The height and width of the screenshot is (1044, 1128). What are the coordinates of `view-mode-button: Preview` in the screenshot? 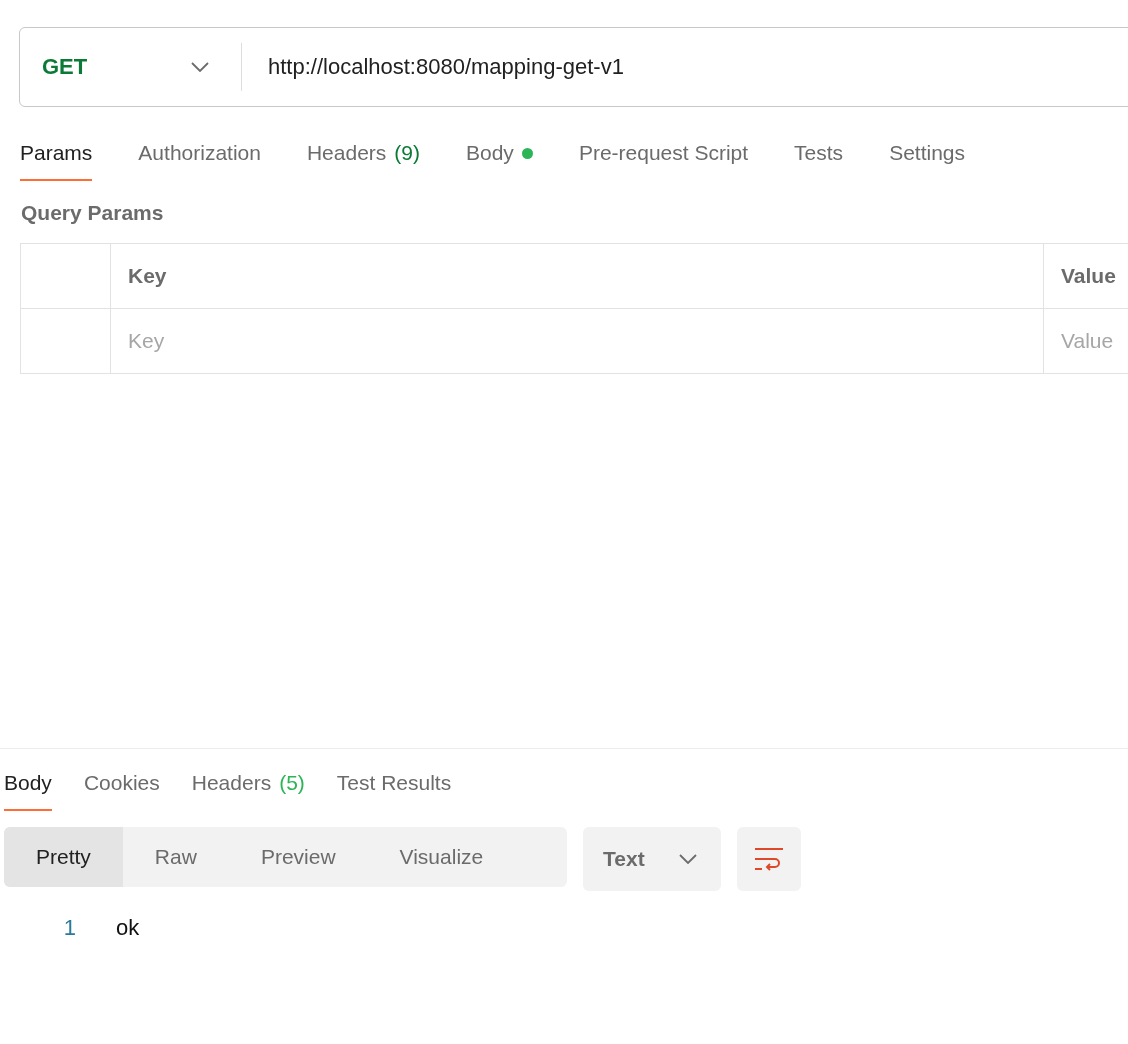 It's located at (298, 857).